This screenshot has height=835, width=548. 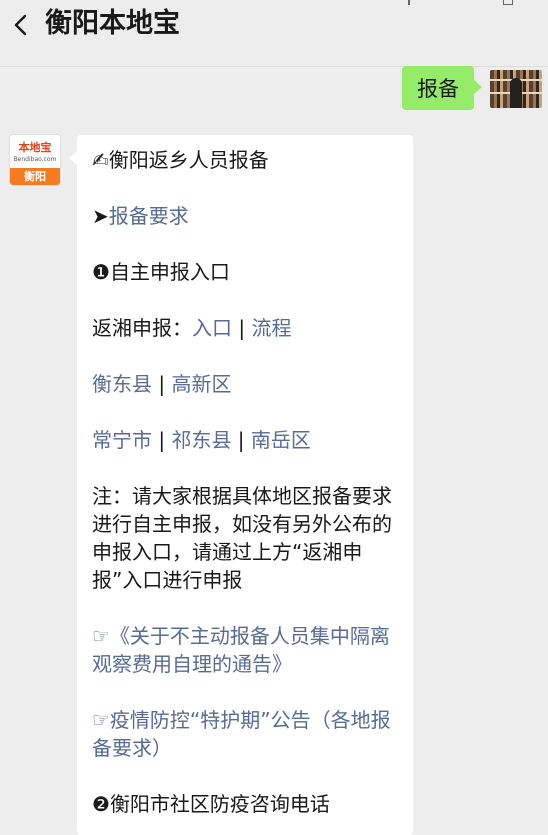 I want to click on hotline-label: 衡阳市社区防疫咨询电话, so click(x=219, y=804).